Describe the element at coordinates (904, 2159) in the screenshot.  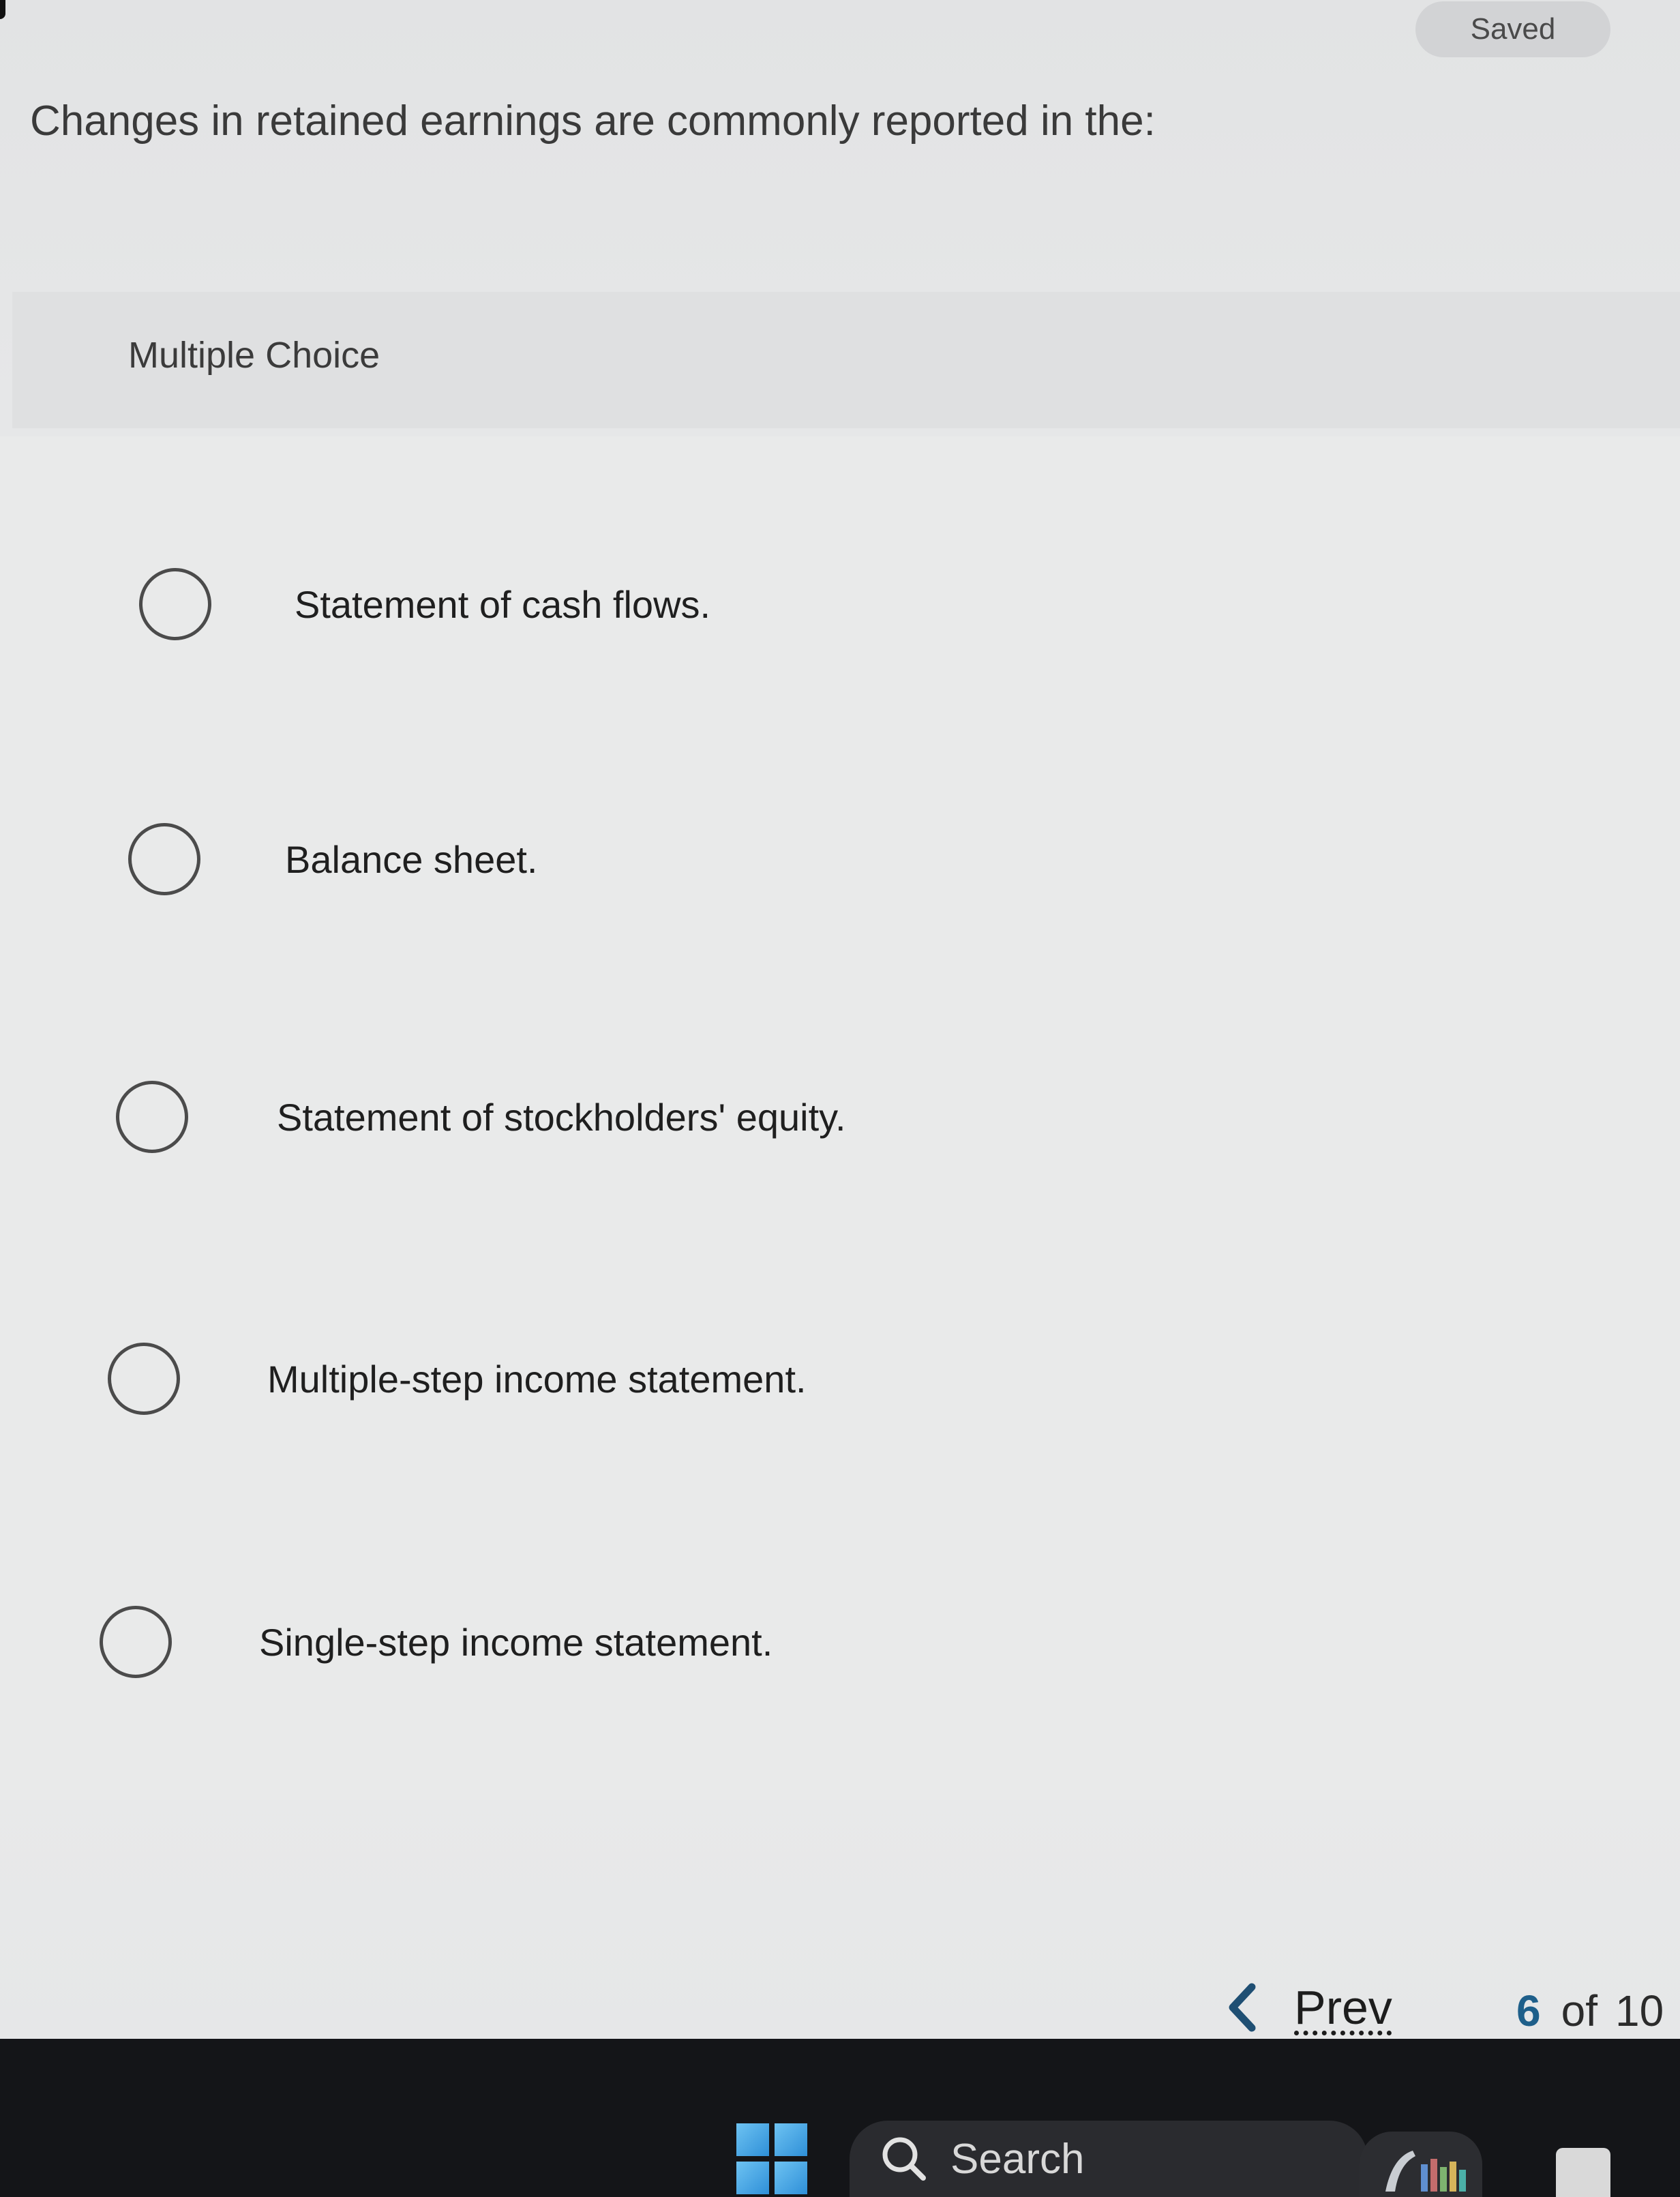
I see `search-icon` at that location.